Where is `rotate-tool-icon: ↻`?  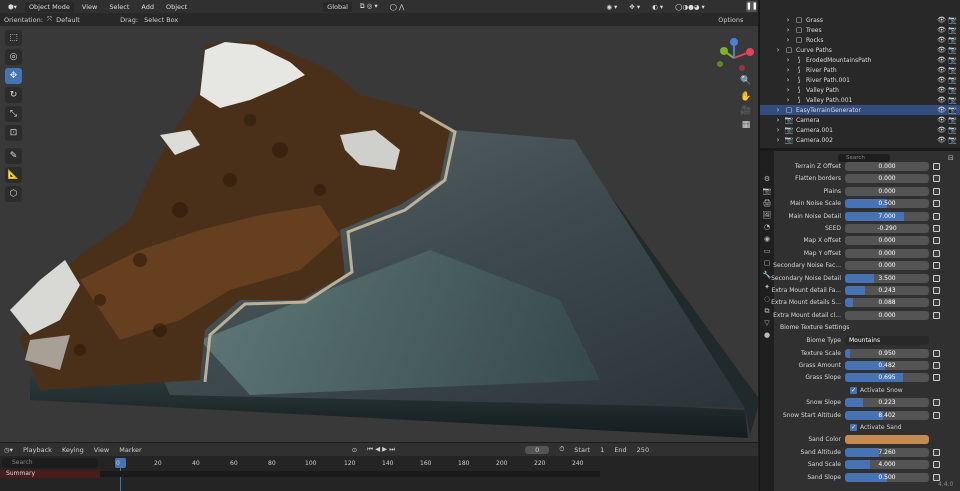 rotate-tool-icon: ↻ is located at coordinates (13, 95).